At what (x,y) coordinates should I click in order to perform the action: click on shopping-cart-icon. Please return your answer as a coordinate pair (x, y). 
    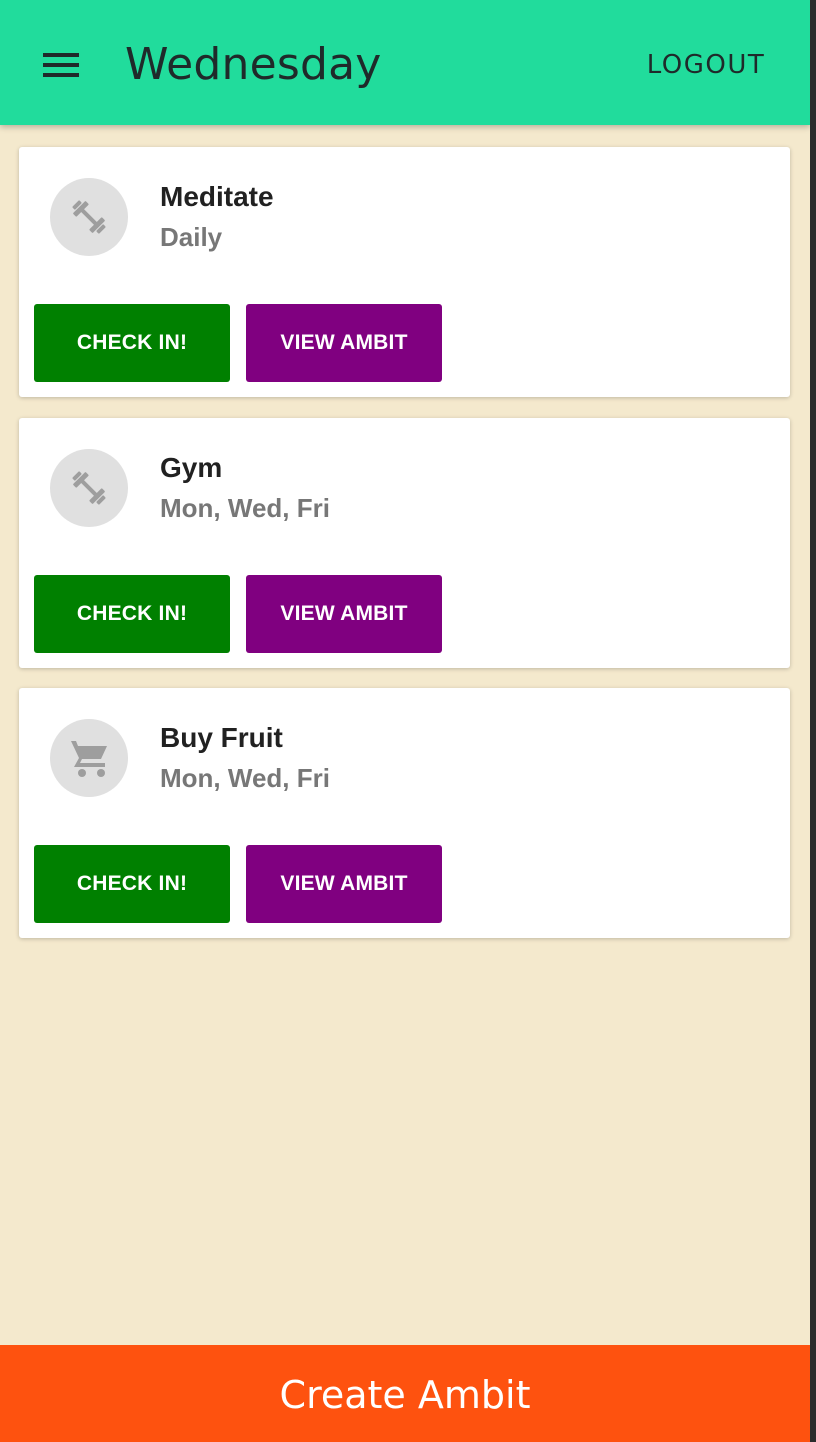
    Looking at the image, I should click on (88, 759).